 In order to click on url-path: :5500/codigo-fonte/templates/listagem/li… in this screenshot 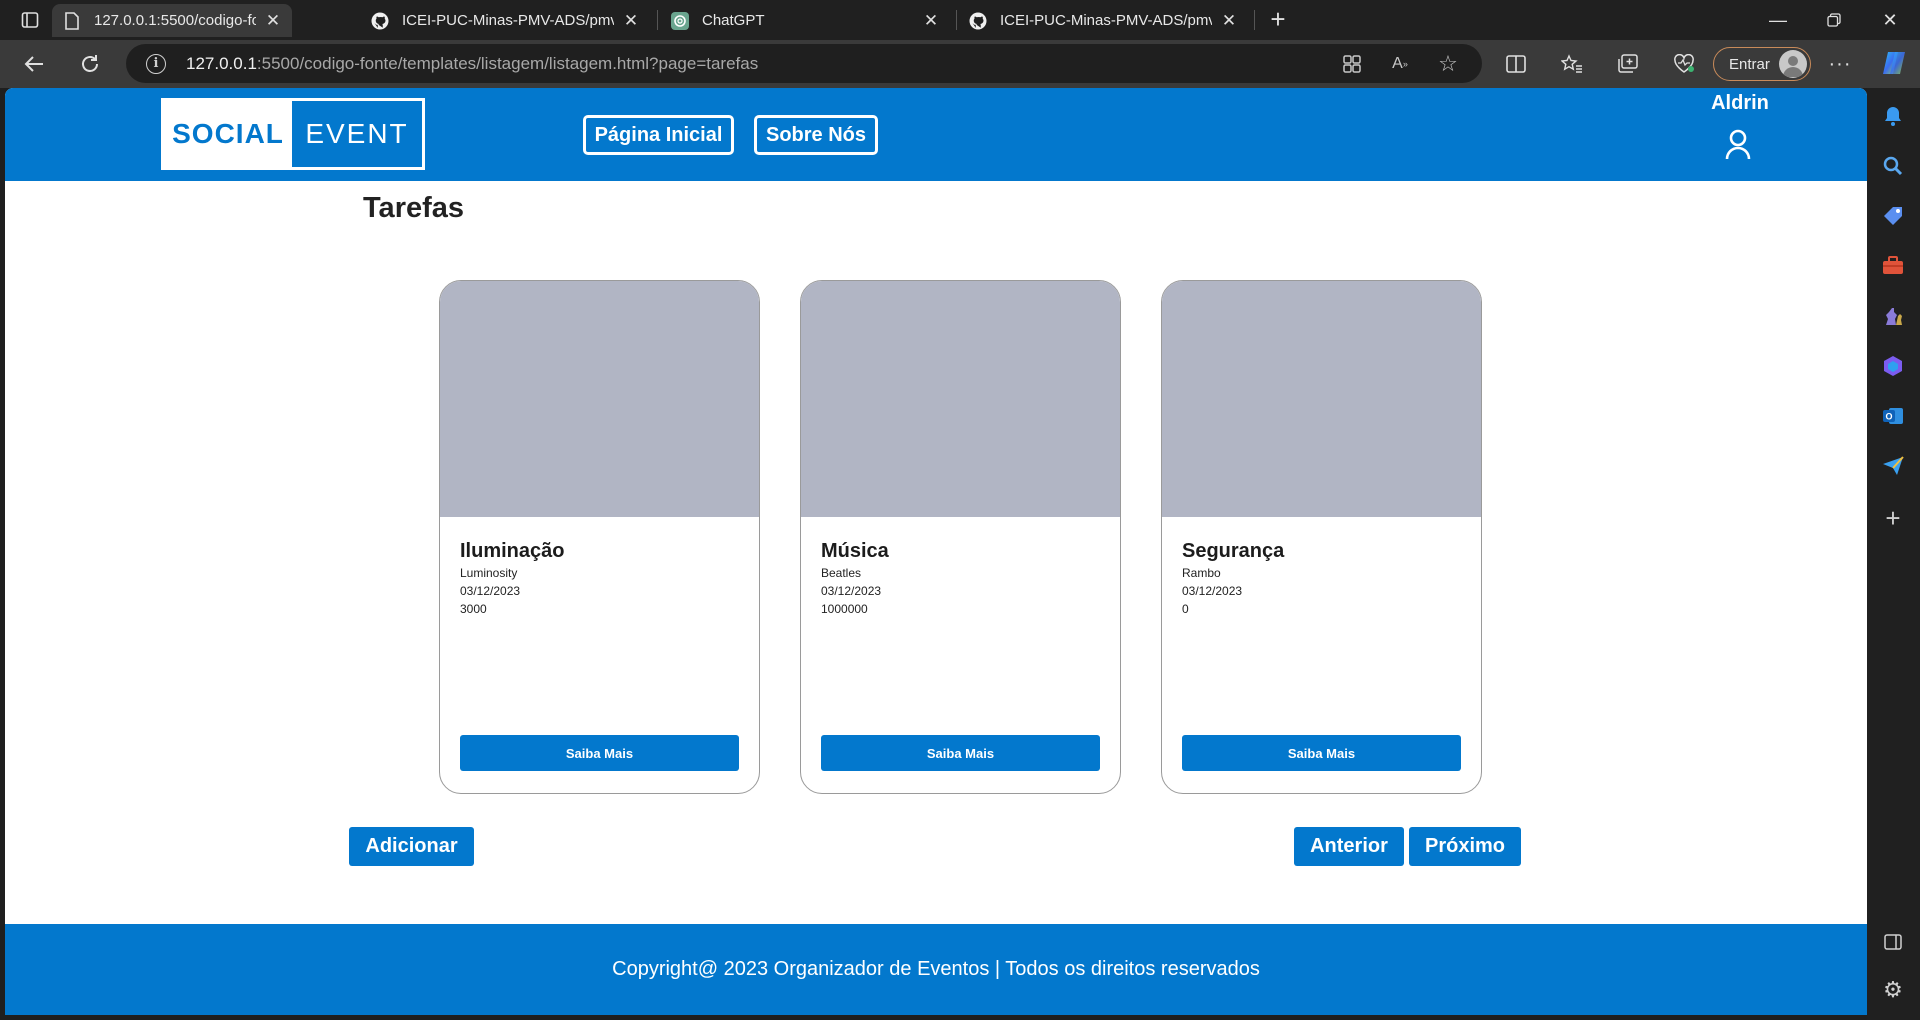, I will do `click(507, 63)`.